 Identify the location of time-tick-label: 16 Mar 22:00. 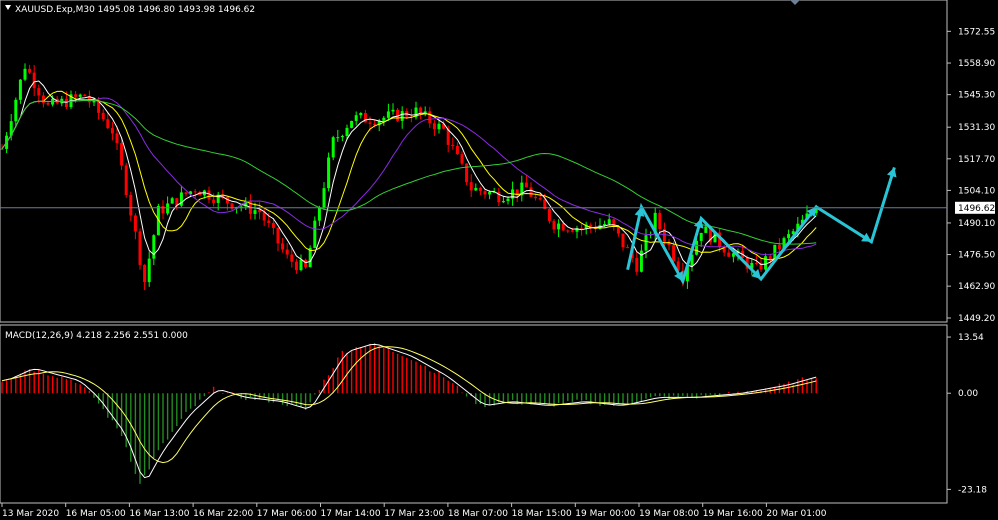
(223, 514).